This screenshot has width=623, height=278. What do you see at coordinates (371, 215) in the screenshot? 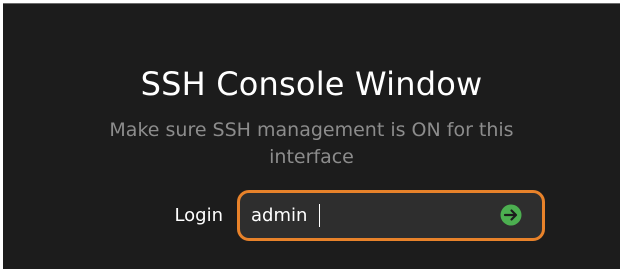
I see `login-input` at bounding box center [371, 215].